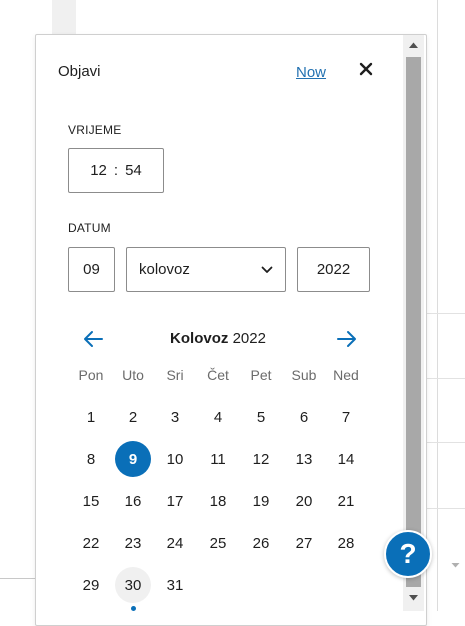  What do you see at coordinates (218, 543) in the screenshot?
I see `calendar-day: 25` at bounding box center [218, 543].